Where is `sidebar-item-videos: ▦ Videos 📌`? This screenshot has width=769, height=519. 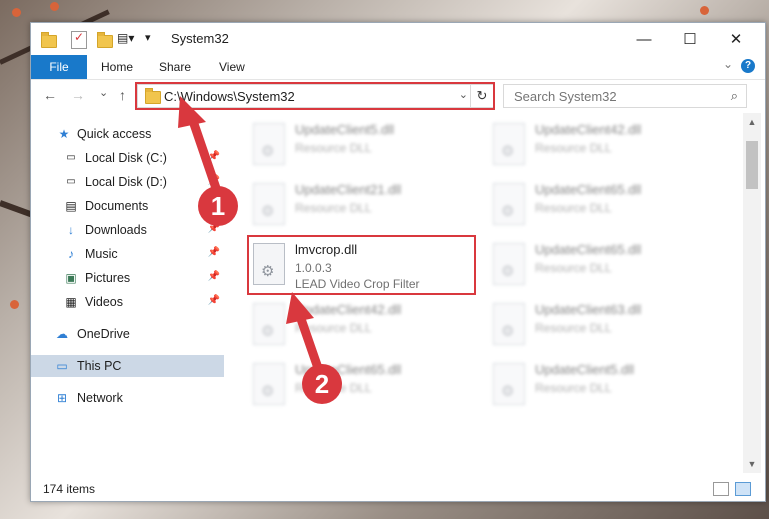
sidebar-item-videos: ▦ Videos 📌 is located at coordinates (127, 302).